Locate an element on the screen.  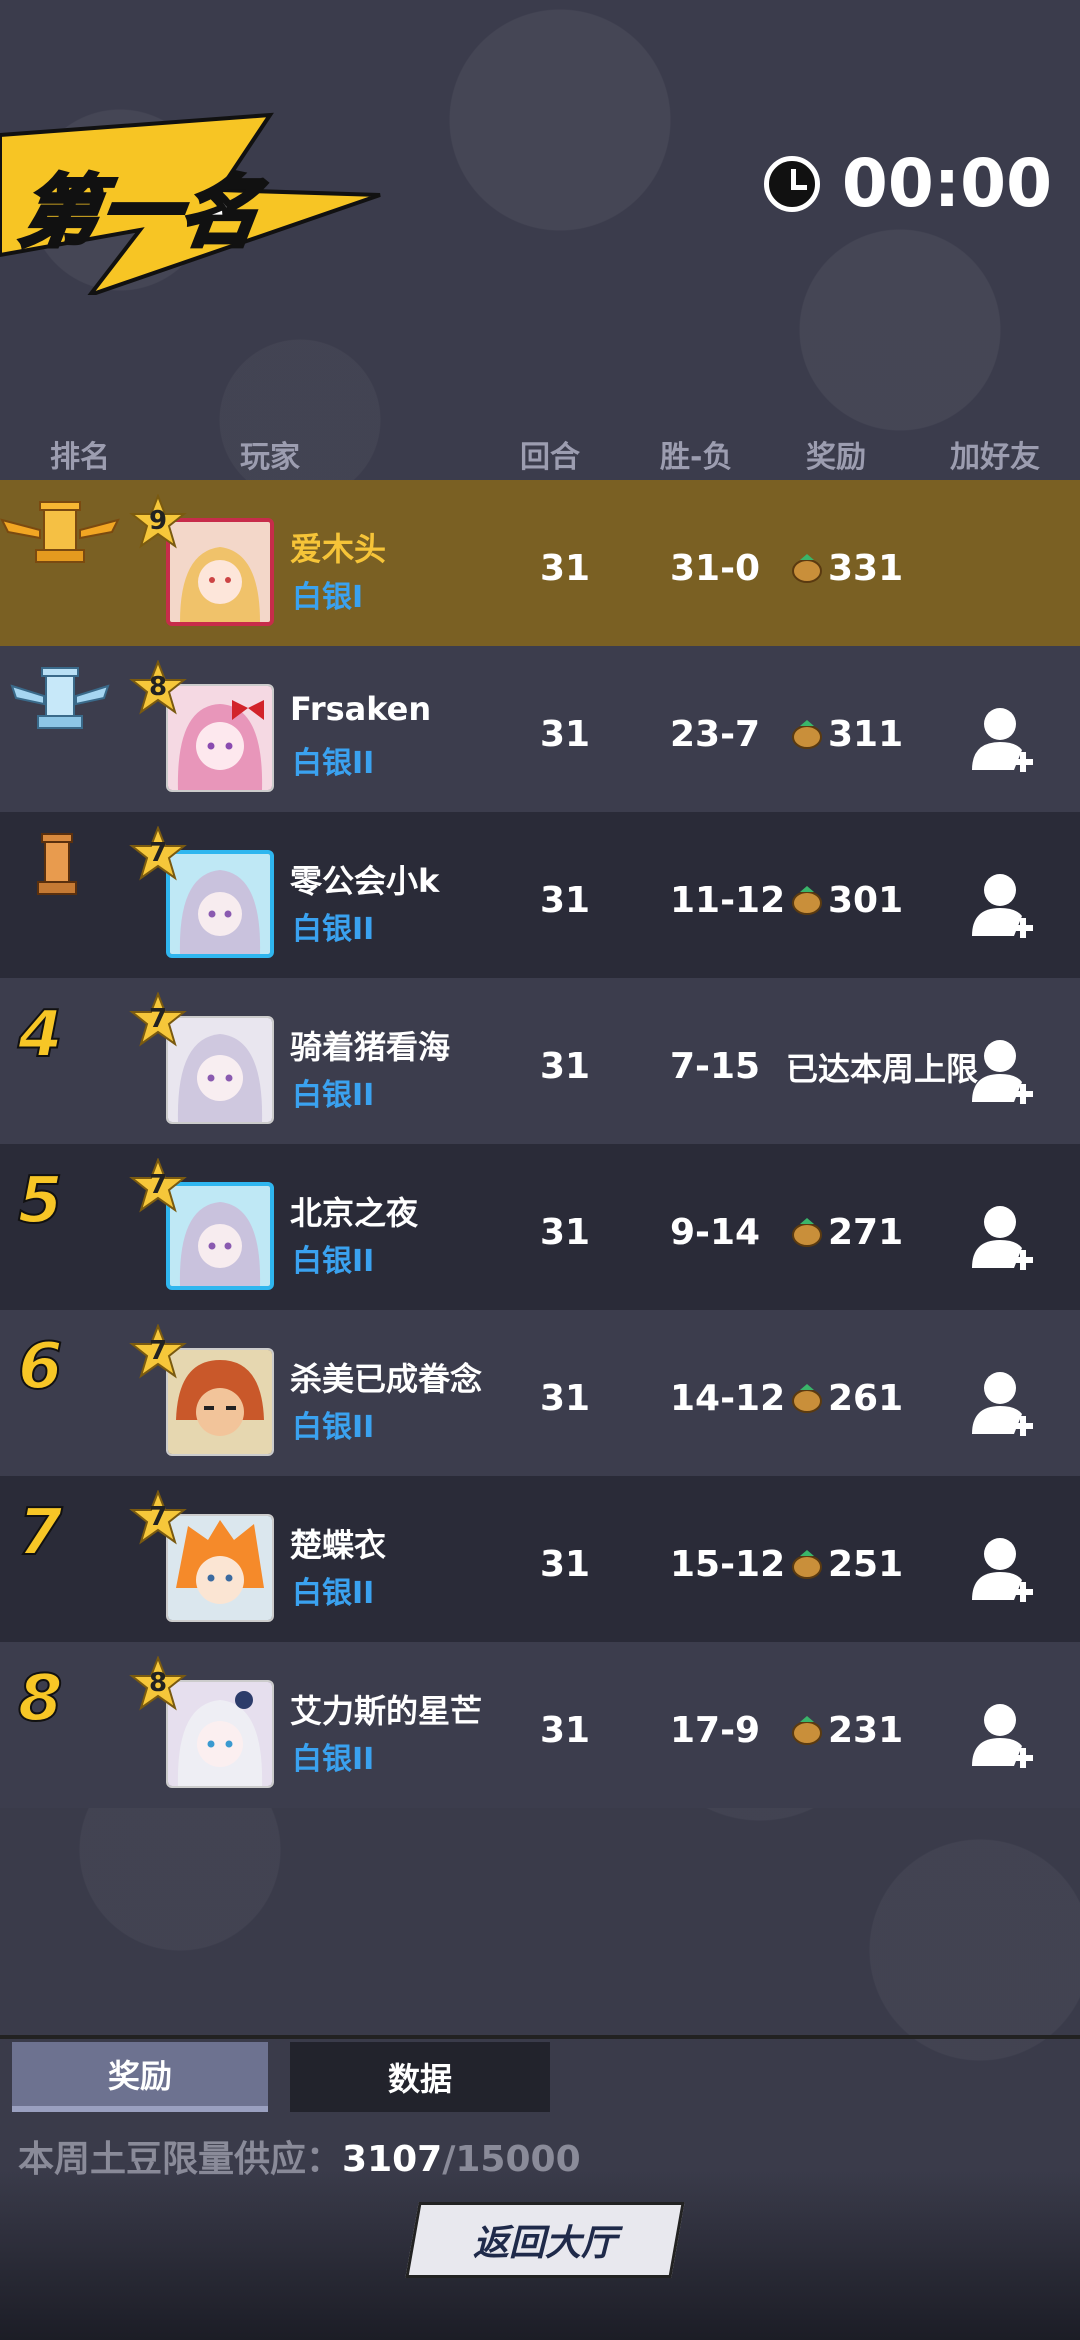
table-row: 8 8 艾力斯的星芒 白银II 31 17-9 231 is located at coordinates (540, 1725).